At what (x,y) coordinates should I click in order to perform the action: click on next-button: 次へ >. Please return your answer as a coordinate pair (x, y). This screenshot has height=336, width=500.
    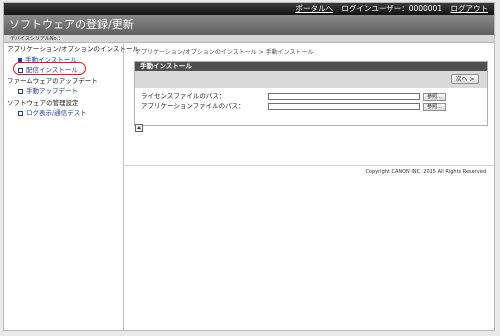
    Looking at the image, I should click on (465, 79).